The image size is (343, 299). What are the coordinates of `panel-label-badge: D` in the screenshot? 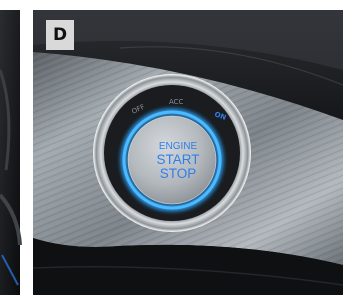 It's located at (60, 35).